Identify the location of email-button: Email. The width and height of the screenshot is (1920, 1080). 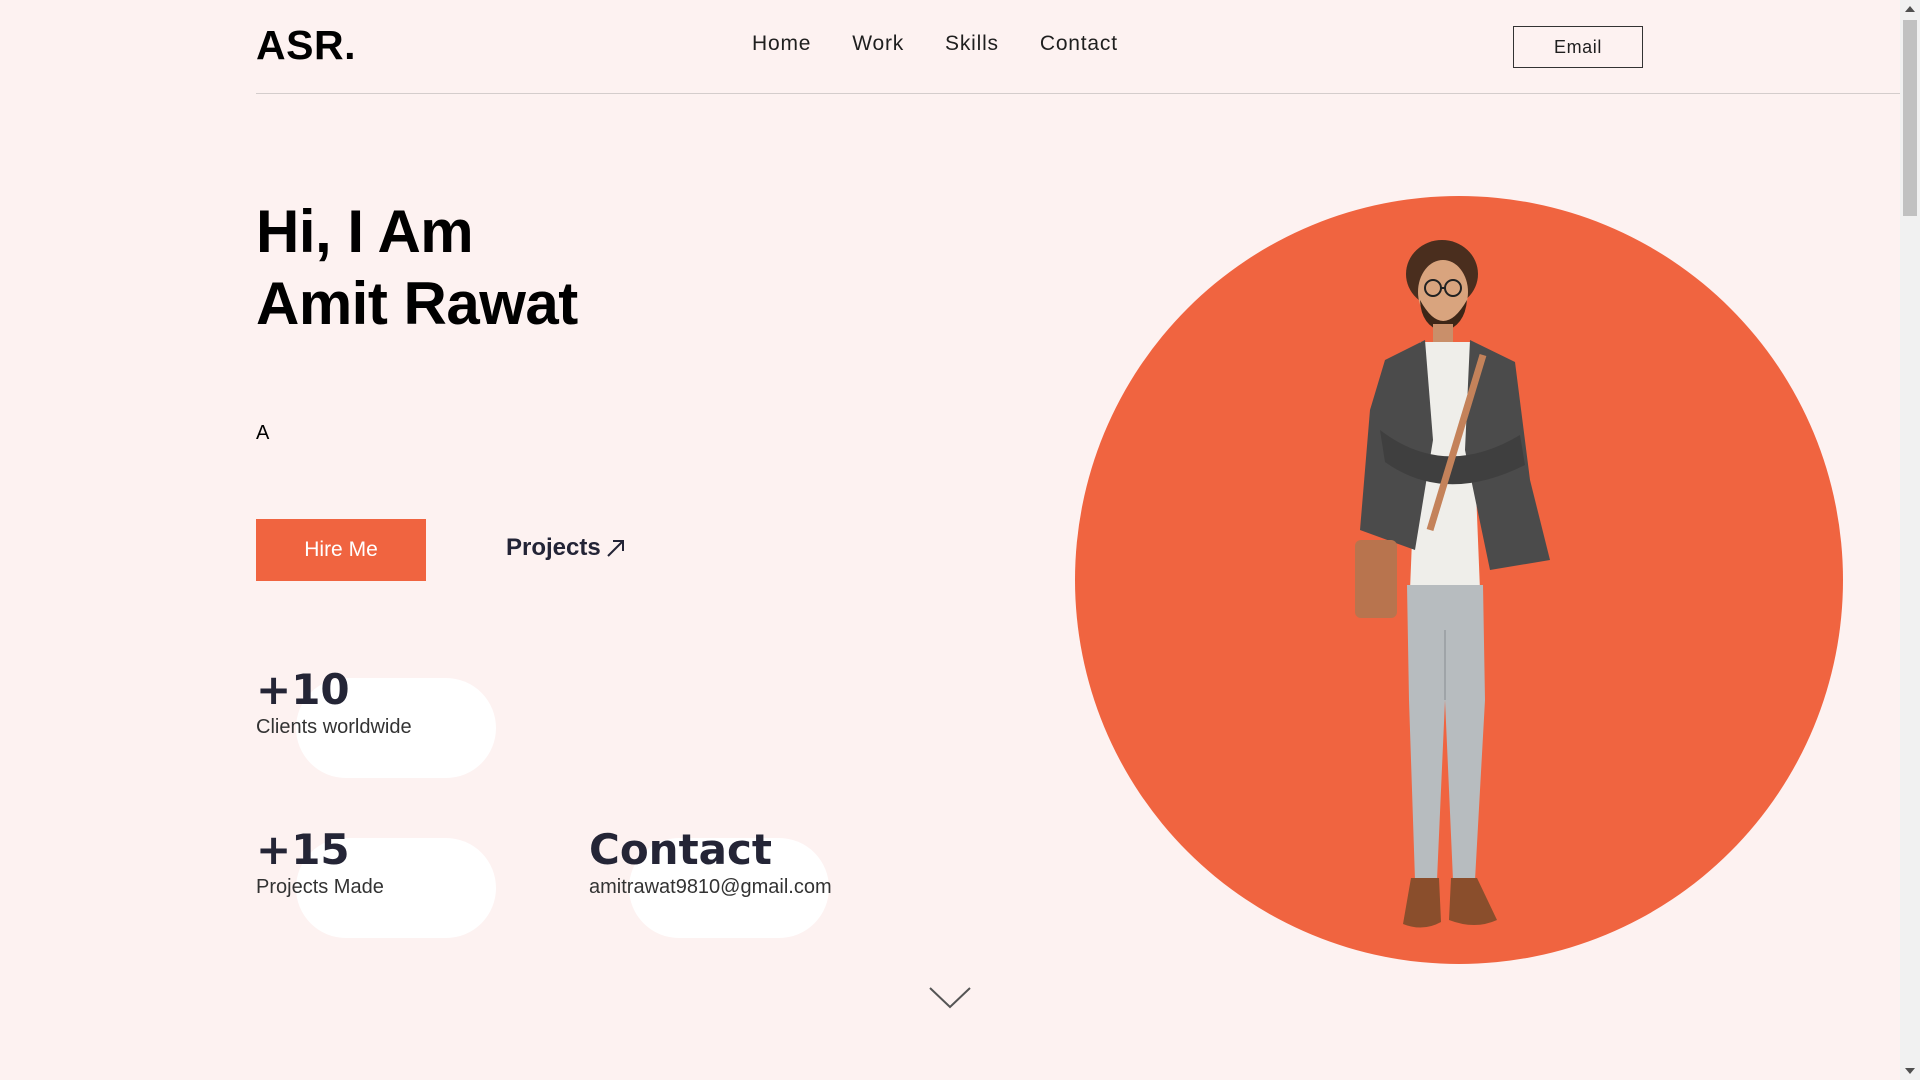
(1578, 47).